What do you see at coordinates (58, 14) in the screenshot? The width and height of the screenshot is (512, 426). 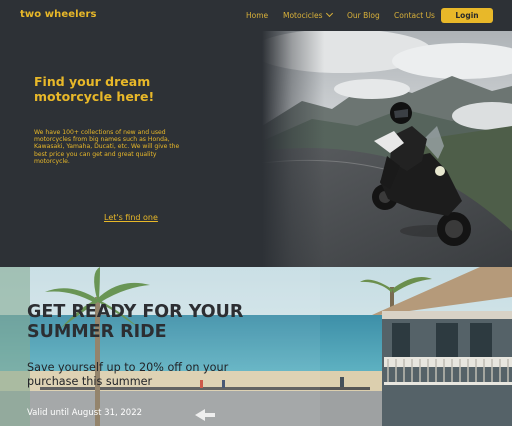 I see `site-logo: two wheelers` at bounding box center [58, 14].